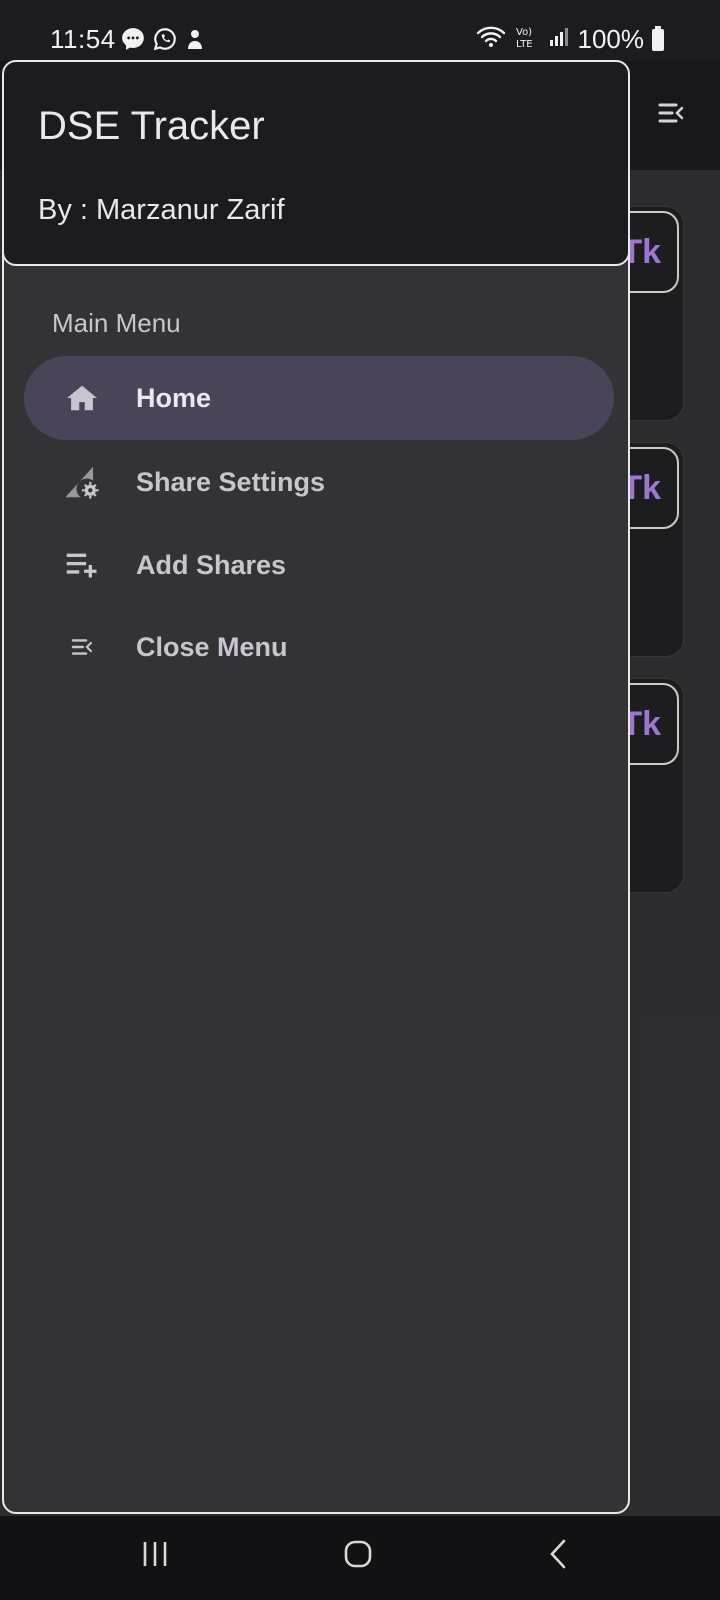  I want to click on status-right: Vo) LTE 100%, so click(570, 39).